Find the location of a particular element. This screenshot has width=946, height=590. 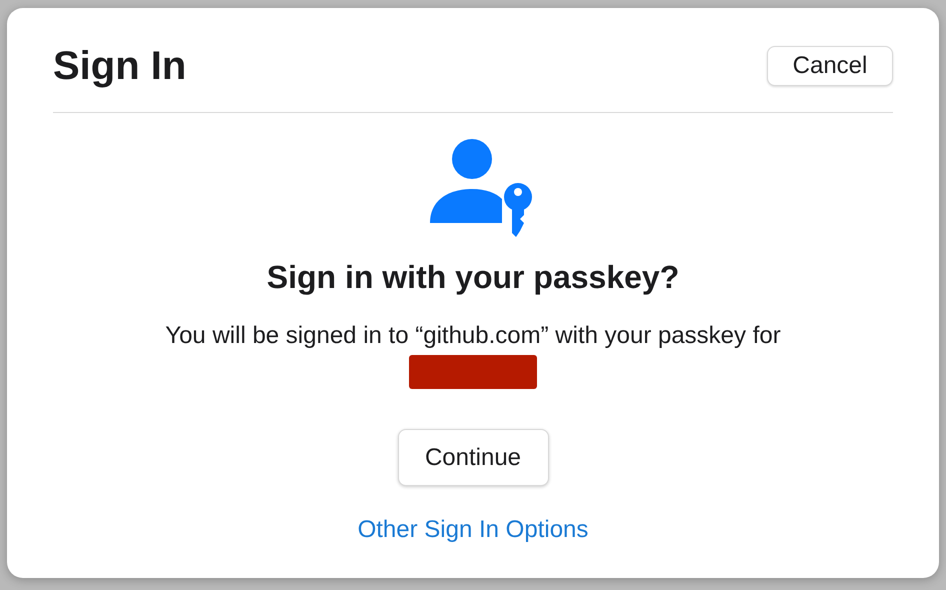

person-key-icon is located at coordinates (482, 189).